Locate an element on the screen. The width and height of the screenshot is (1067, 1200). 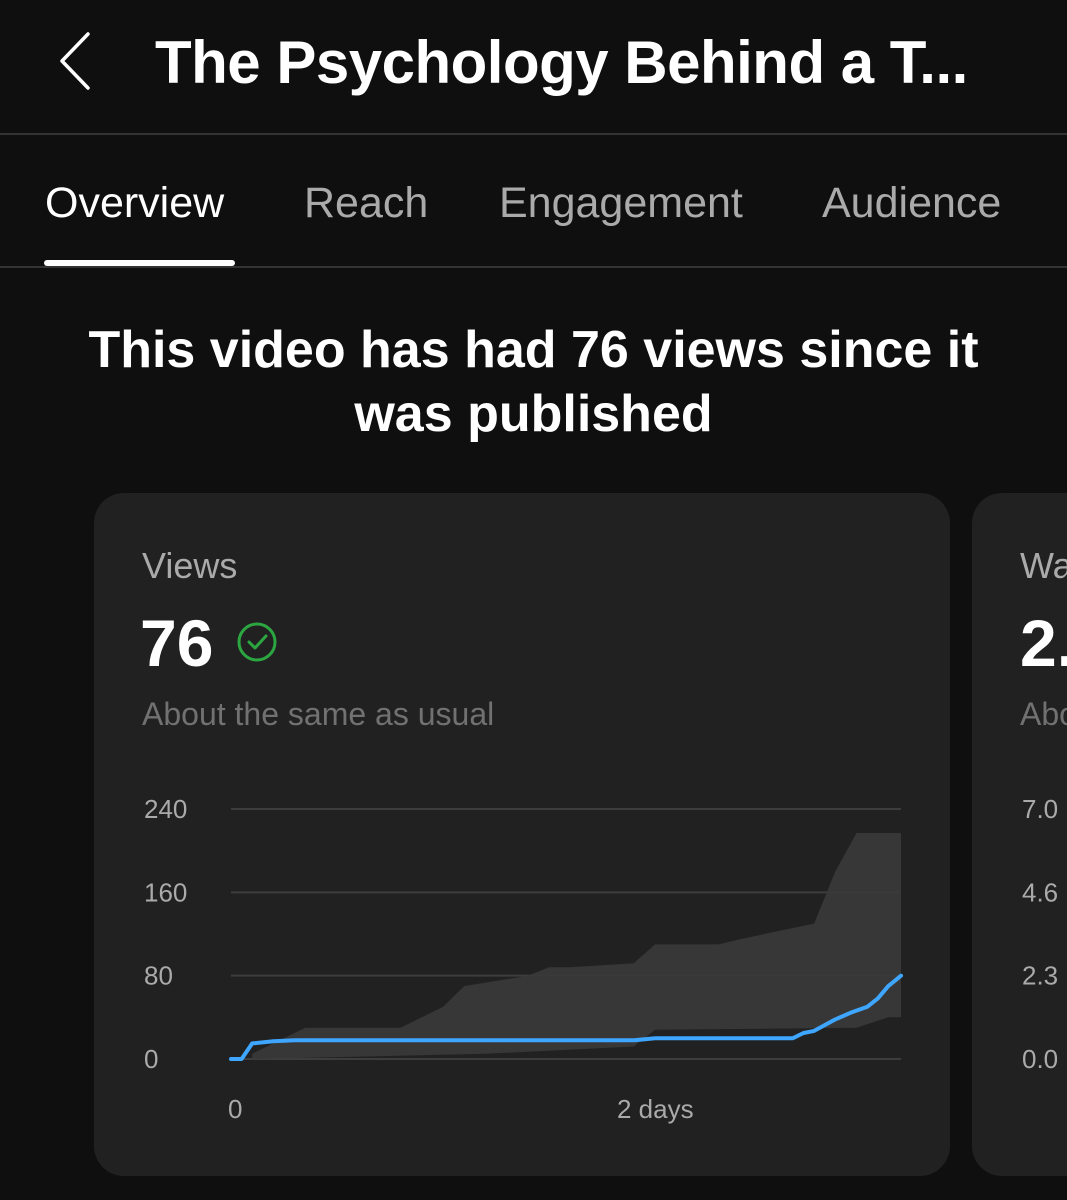
back-button is located at coordinates (78, 61).